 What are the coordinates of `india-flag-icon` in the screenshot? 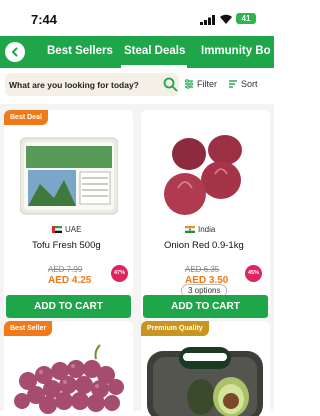 It's located at (190, 229).